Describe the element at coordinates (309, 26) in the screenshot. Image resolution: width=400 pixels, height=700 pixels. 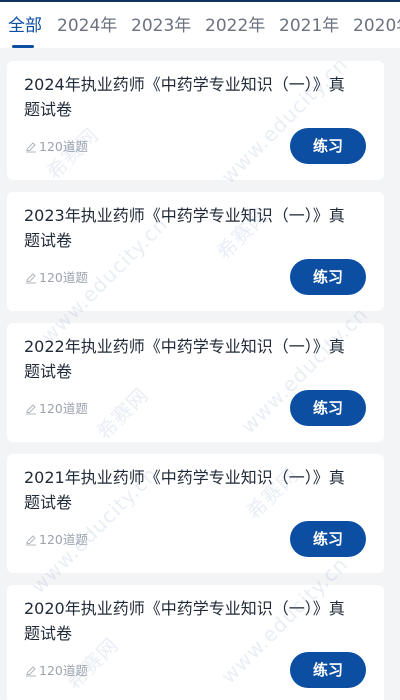
I see `tab-2021: 2021年` at that location.